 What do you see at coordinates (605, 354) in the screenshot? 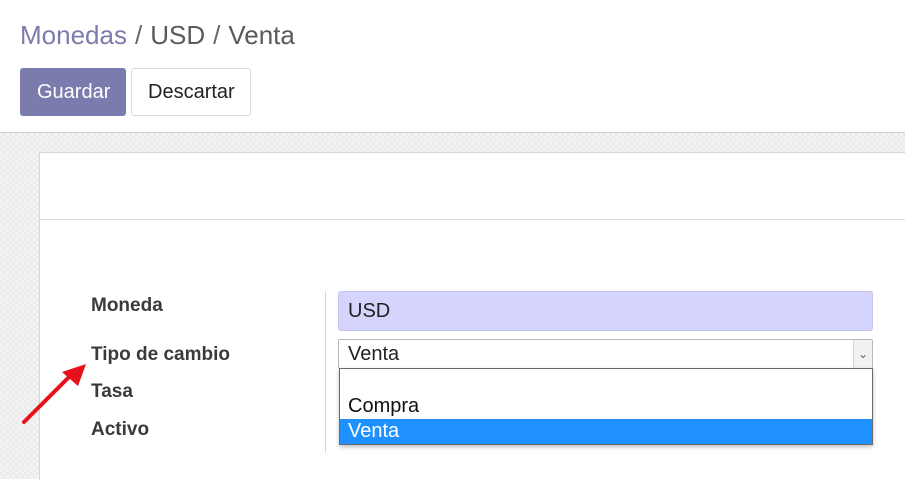
I see `rate-type-select: Venta ⌄` at bounding box center [605, 354].